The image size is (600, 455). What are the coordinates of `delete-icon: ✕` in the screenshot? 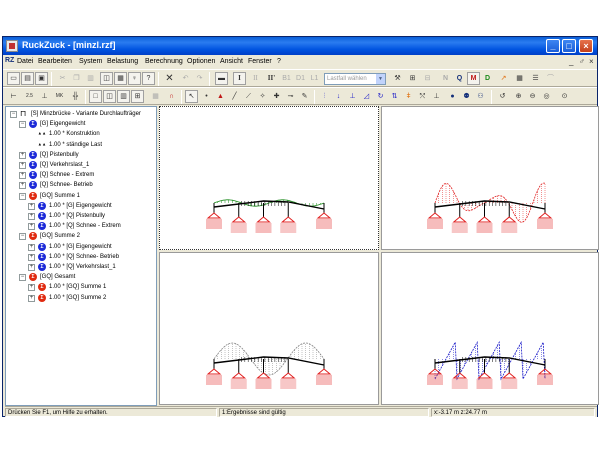 It's located at (169, 78).